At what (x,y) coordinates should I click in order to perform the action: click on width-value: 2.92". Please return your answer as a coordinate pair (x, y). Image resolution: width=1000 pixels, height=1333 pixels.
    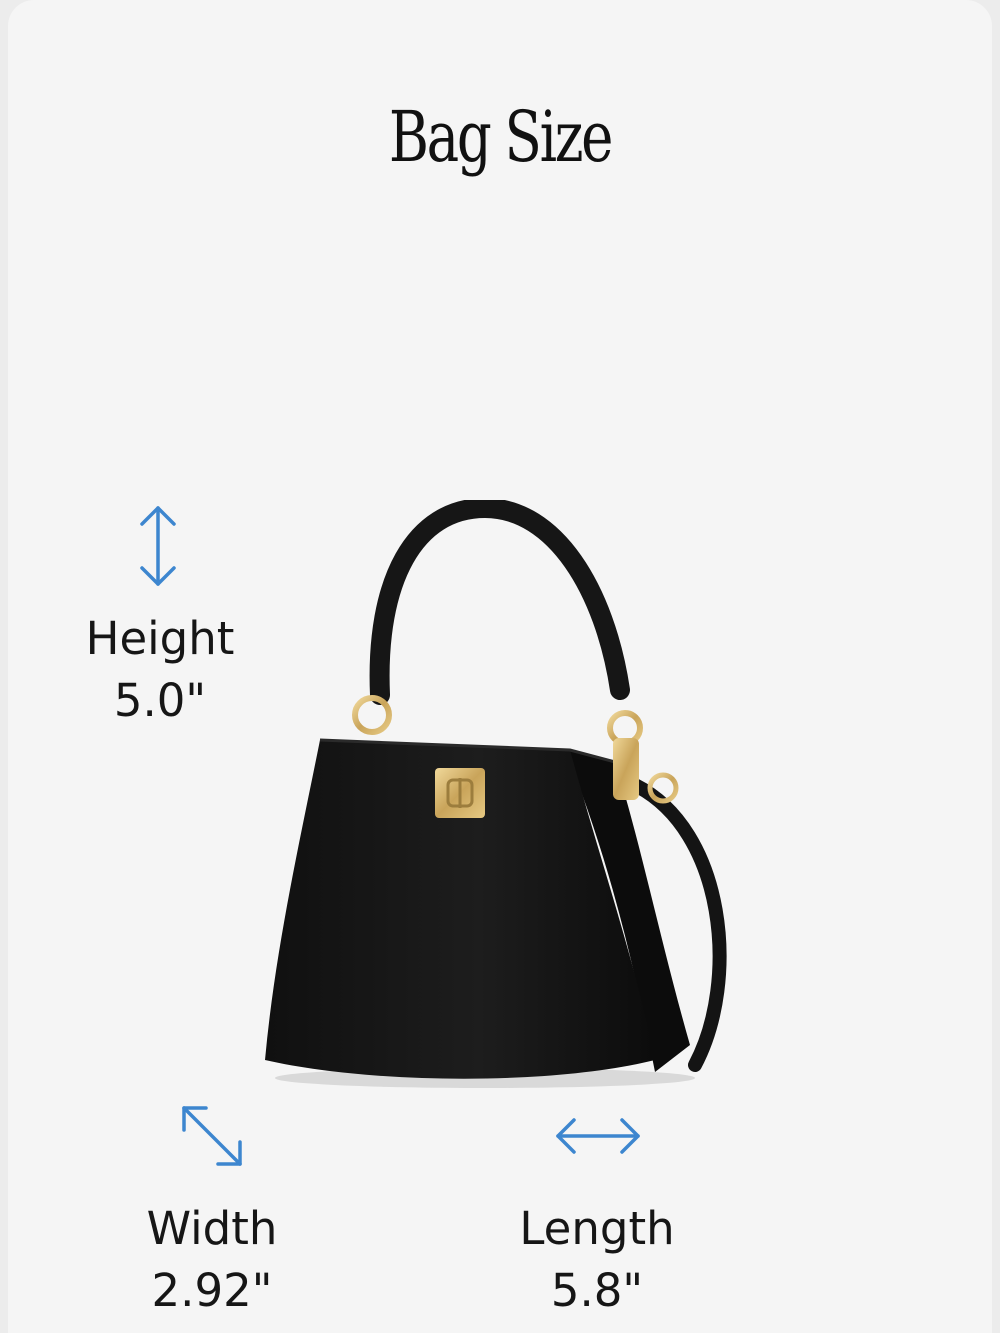
    Looking at the image, I should click on (212, 1290).